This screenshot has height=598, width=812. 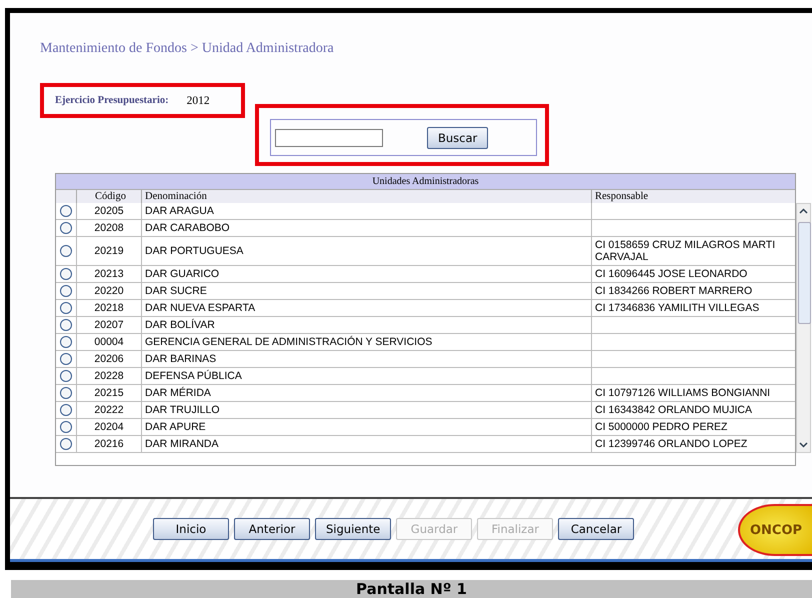 I want to click on search-button: Buscar, so click(x=457, y=137).